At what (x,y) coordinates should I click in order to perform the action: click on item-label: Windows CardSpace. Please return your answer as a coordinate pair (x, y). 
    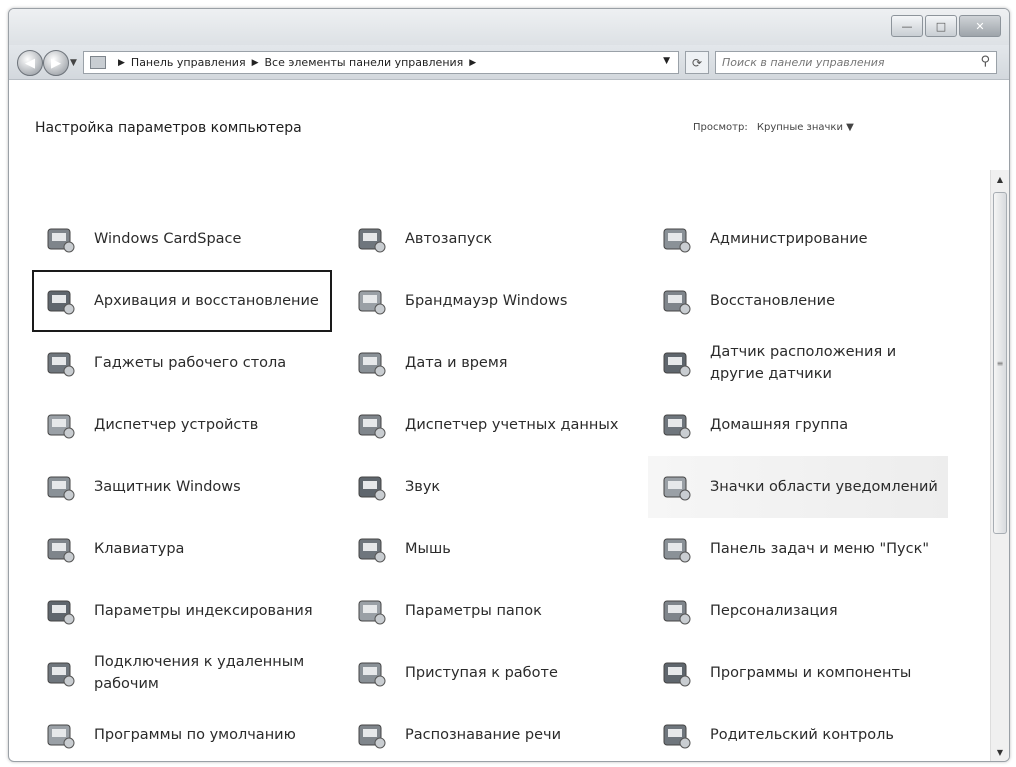
    Looking at the image, I should click on (168, 239).